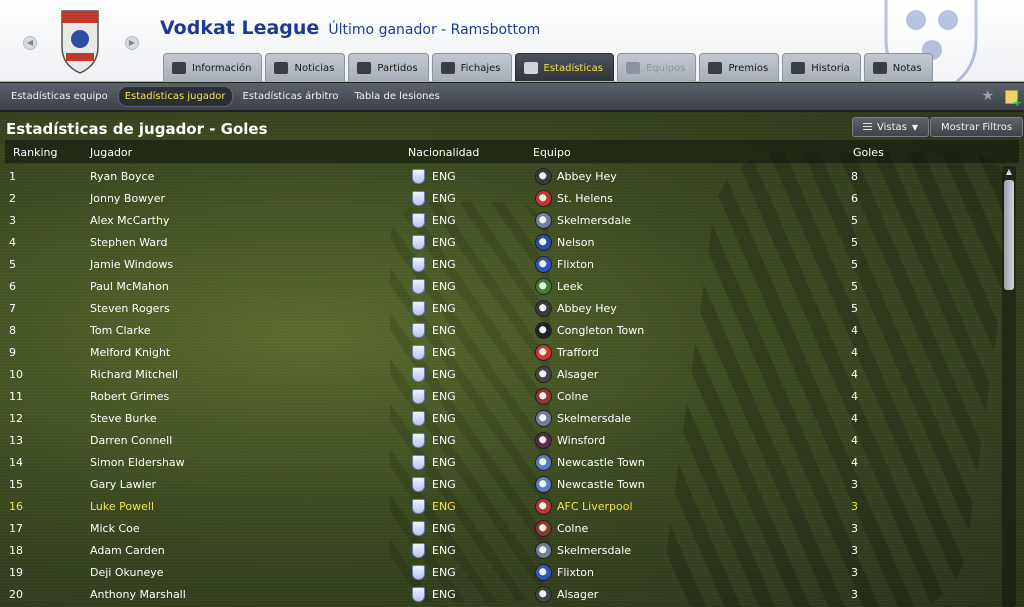  I want to click on player-name-link: Tom Clarke, so click(120, 330).